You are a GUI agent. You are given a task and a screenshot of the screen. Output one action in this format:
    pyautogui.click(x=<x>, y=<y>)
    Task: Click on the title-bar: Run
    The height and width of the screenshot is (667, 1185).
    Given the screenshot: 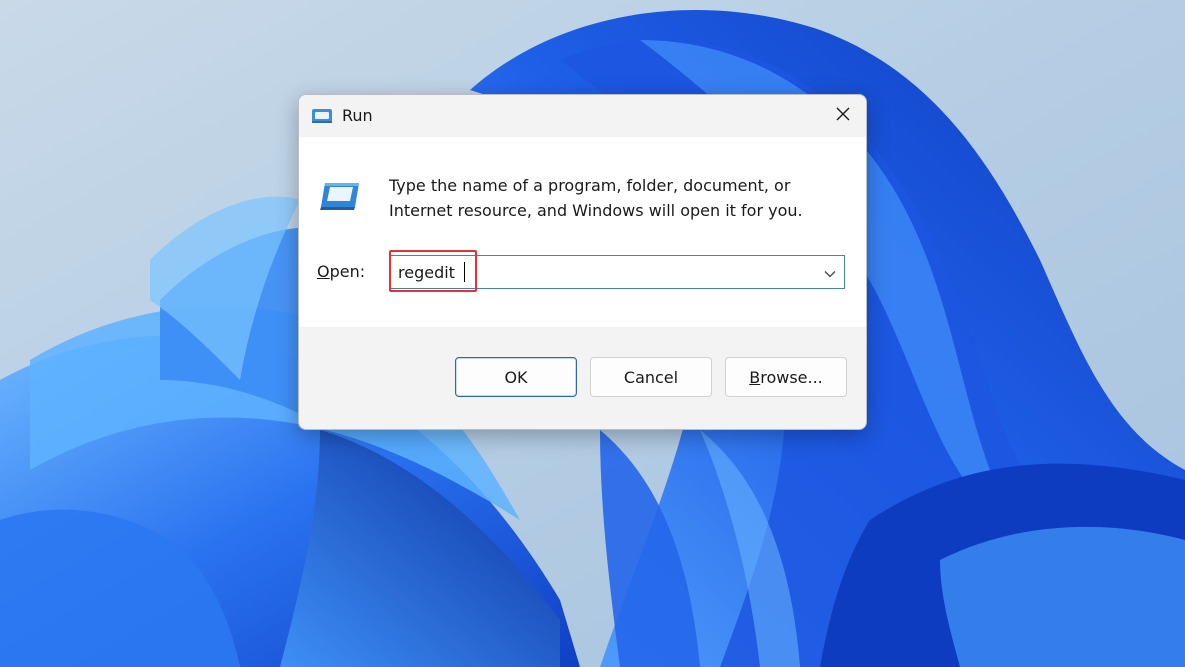 What is the action you would take?
    pyautogui.click(x=582, y=116)
    